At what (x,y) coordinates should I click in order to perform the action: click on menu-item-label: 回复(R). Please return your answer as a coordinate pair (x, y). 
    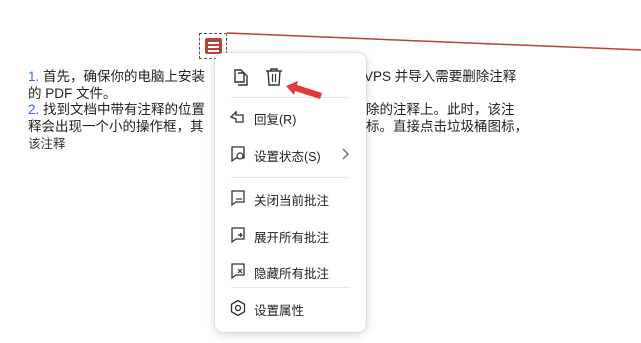
    Looking at the image, I should click on (275, 120).